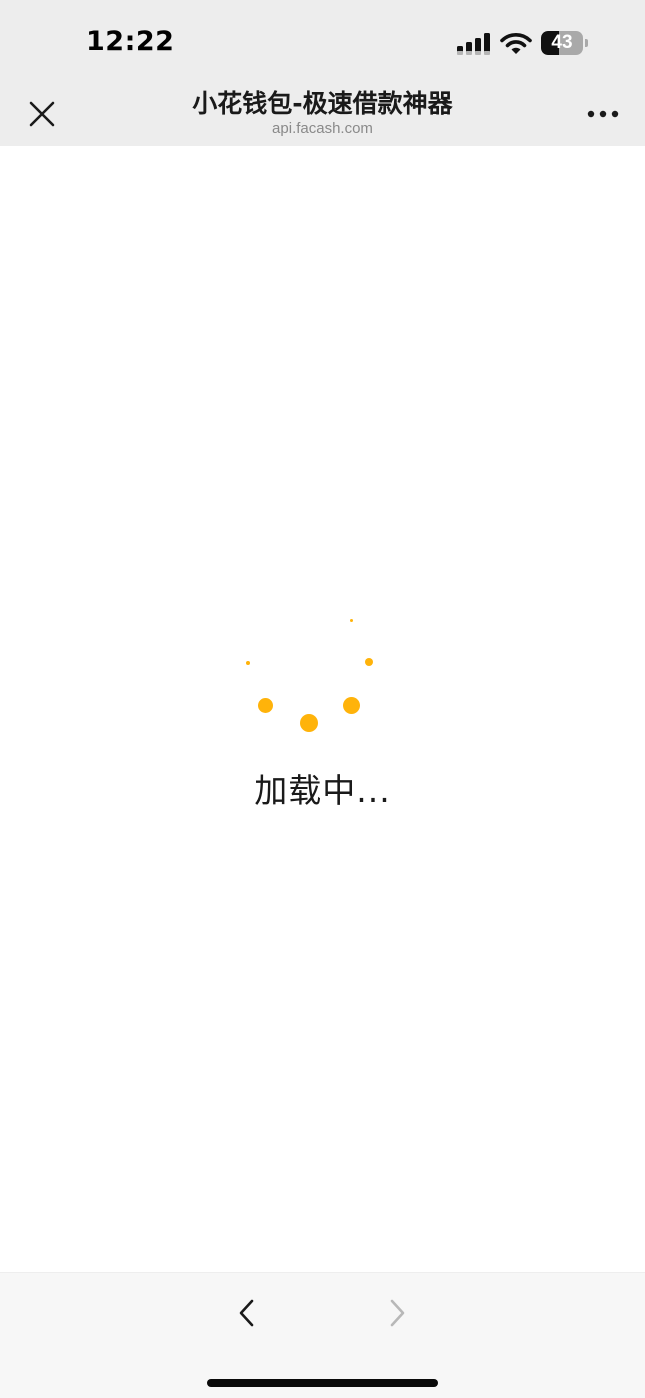 The height and width of the screenshot is (1398, 645). What do you see at coordinates (473, 44) in the screenshot?
I see `cellular-signal-icon` at bounding box center [473, 44].